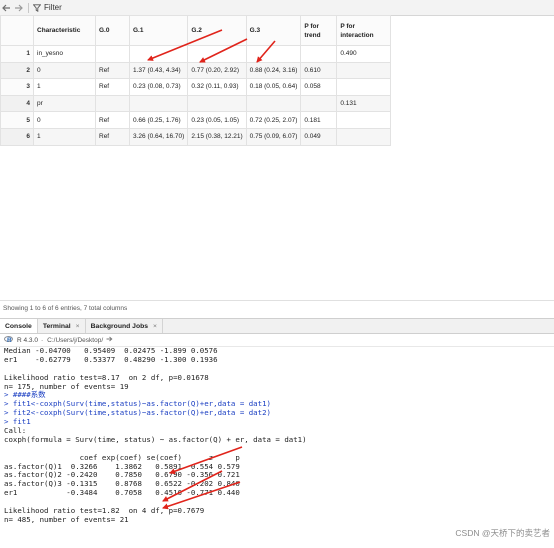  I want to click on column-header-g3: G.3, so click(273, 30).